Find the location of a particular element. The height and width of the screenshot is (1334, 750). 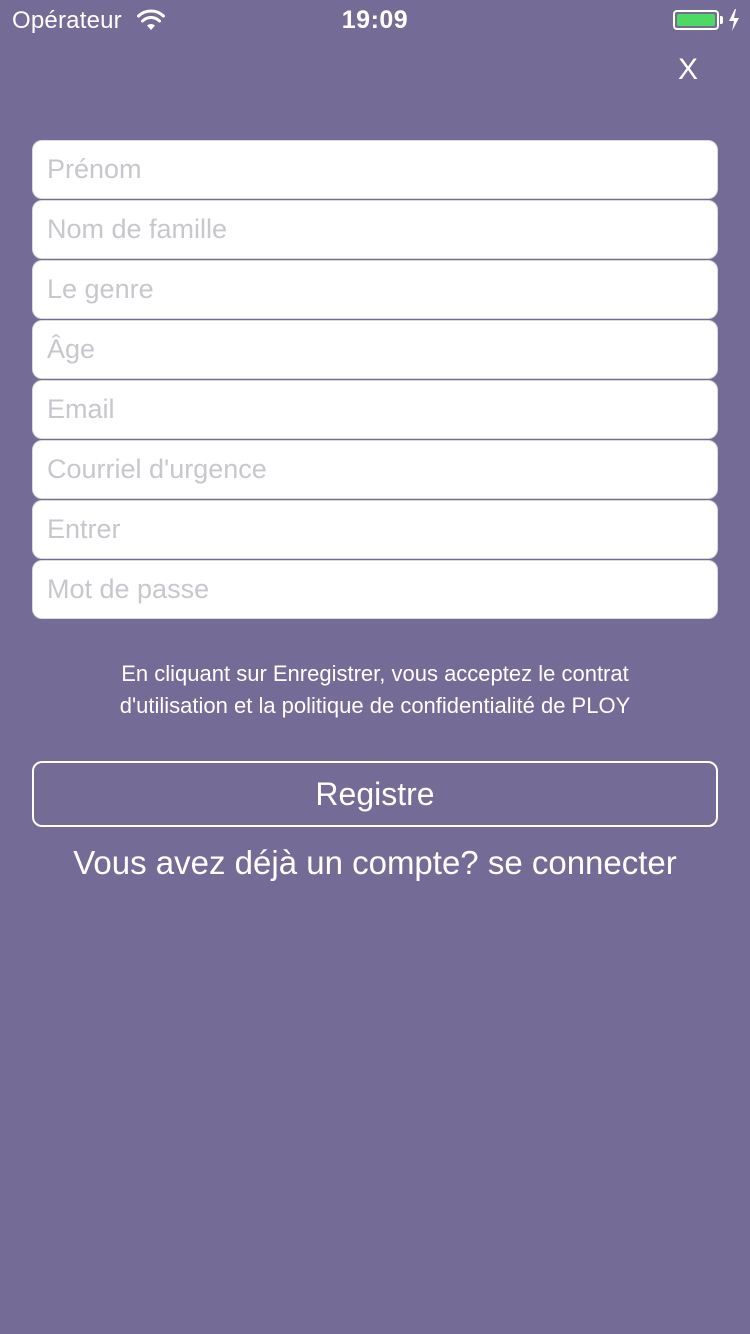

battery-icon is located at coordinates (696, 20).